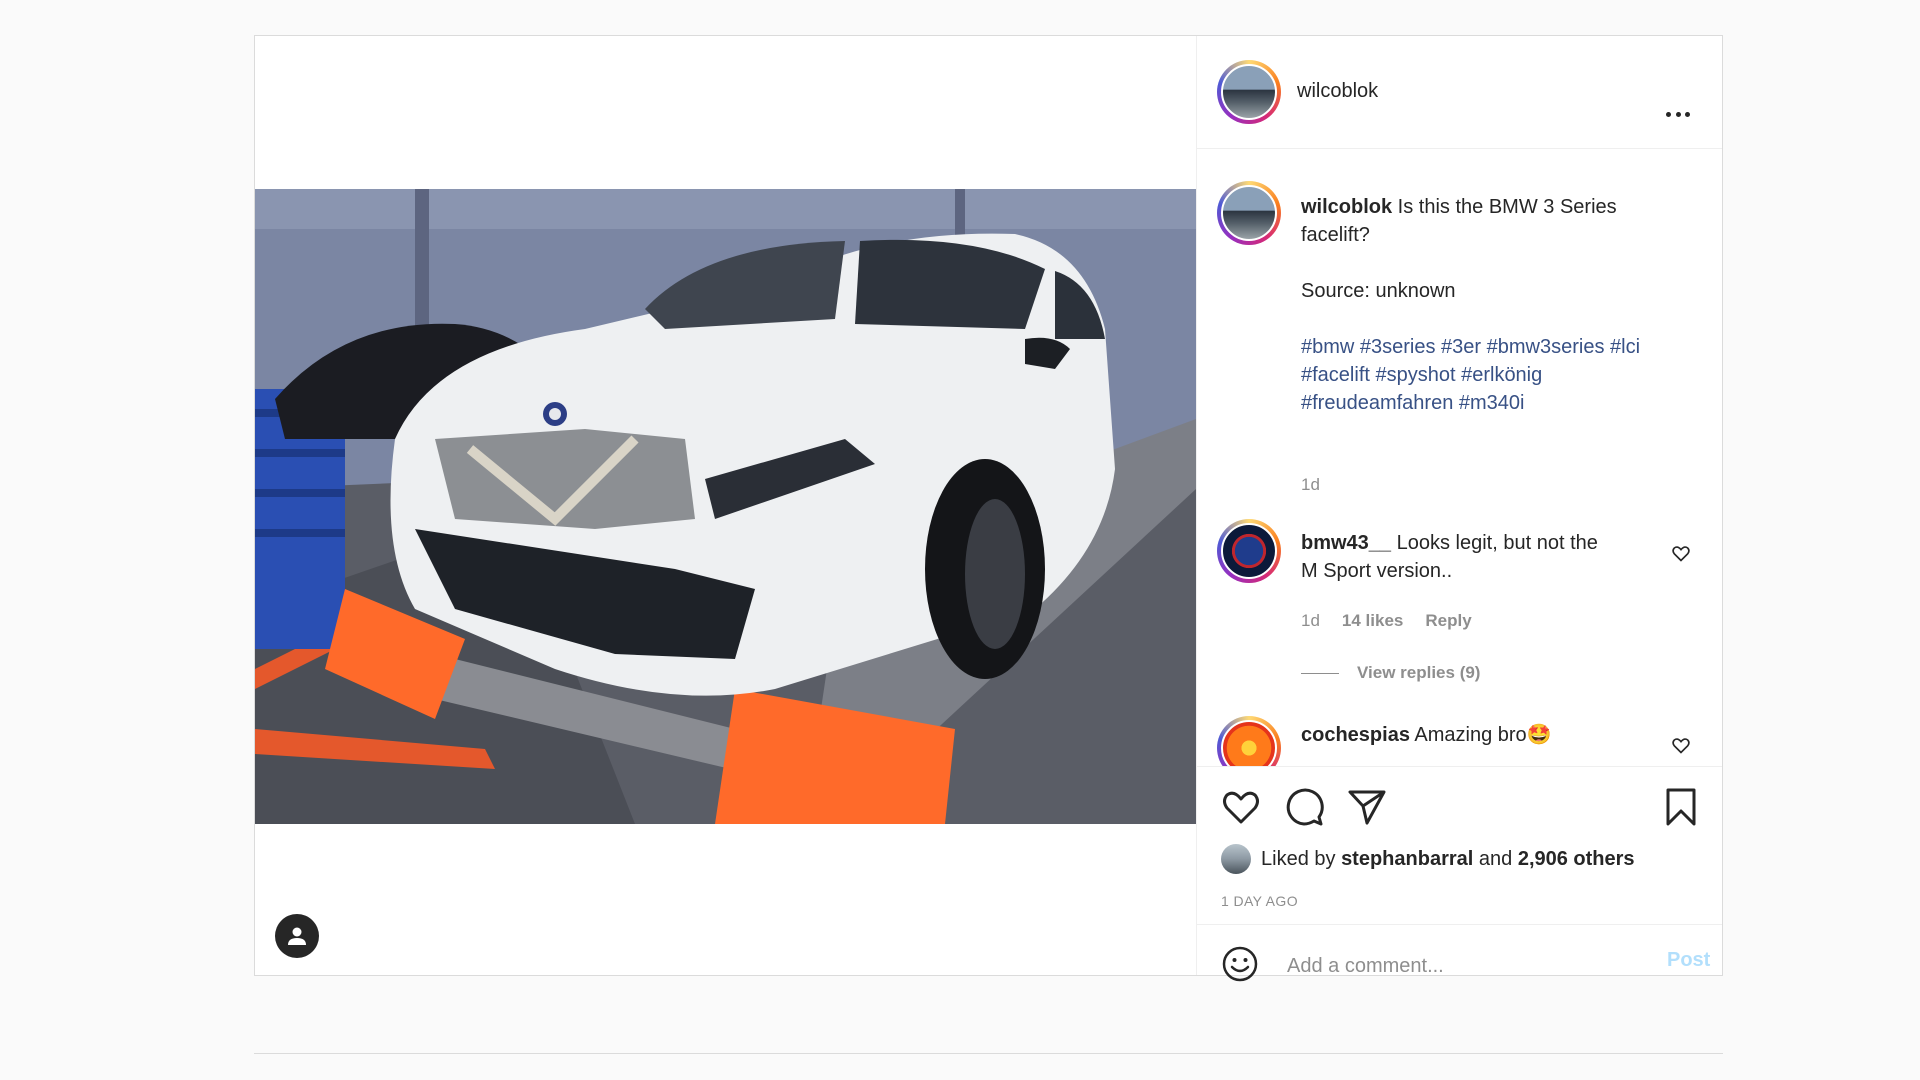 The height and width of the screenshot is (1080, 1920). What do you see at coordinates (1346, 207) in the screenshot?
I see `caption-author: wilcoblok` at bounding box center [1346, 207].